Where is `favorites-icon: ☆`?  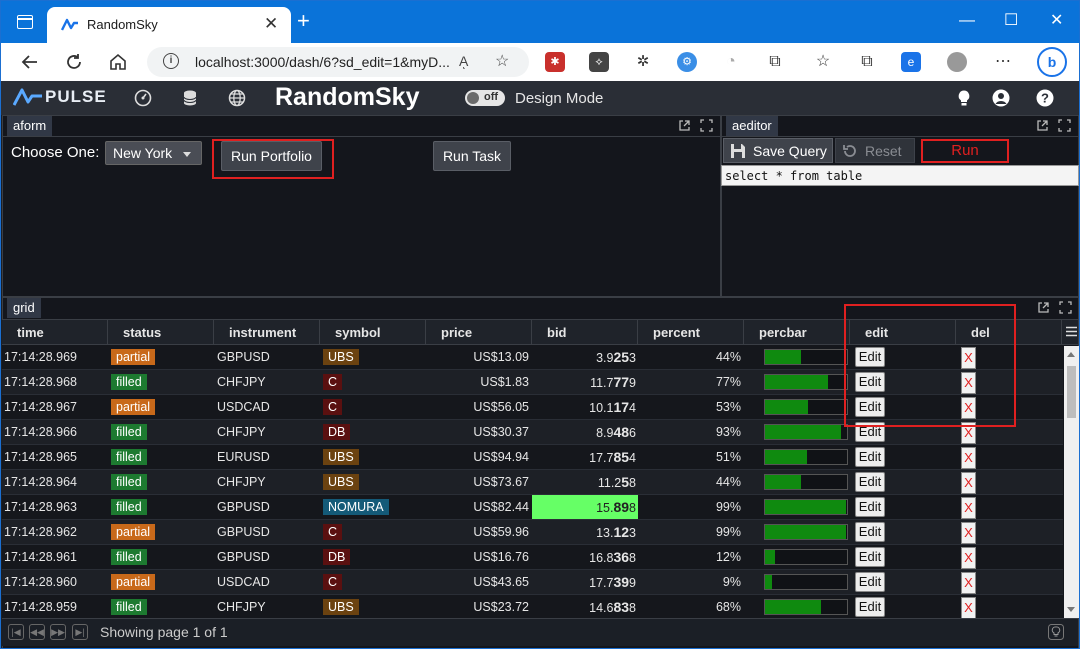 favorites-icon: ☆ is located at coordinates (823, 62).